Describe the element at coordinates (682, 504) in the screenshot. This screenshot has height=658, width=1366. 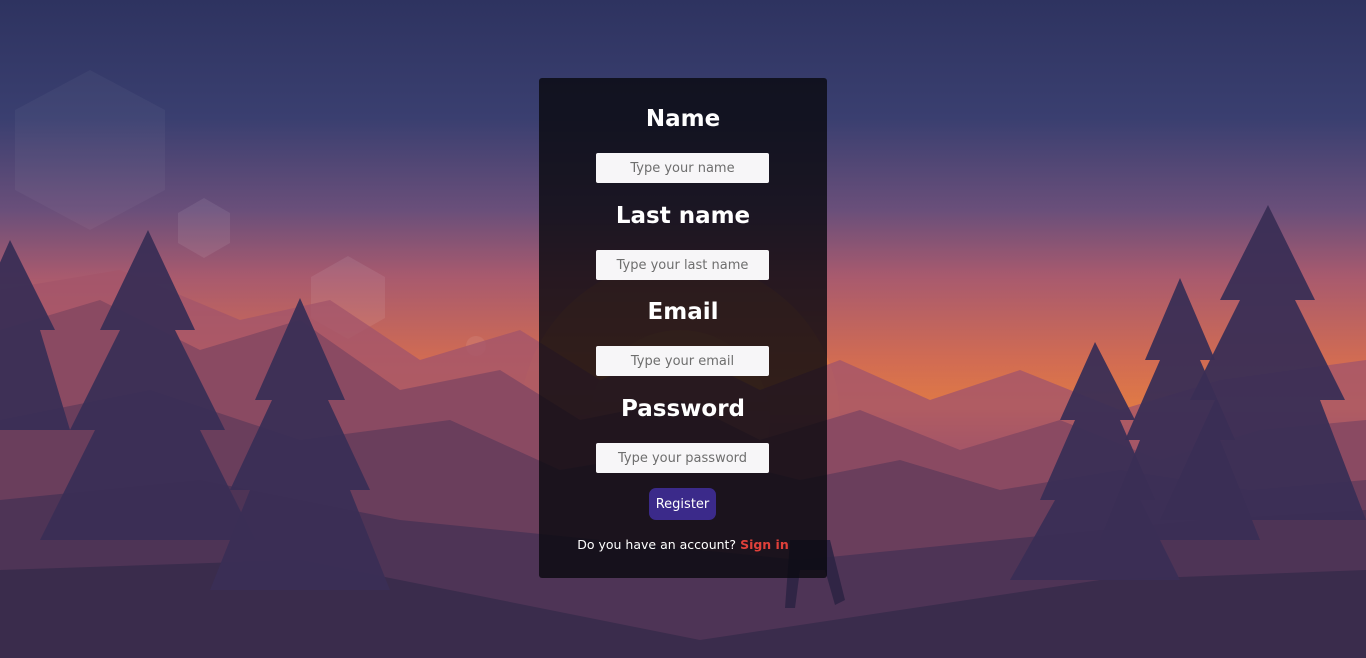
I see `register-button: Register` at that location.